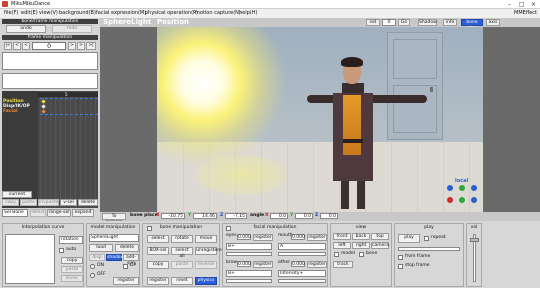  I want to click on minimize-button: –, so click(509, 4).